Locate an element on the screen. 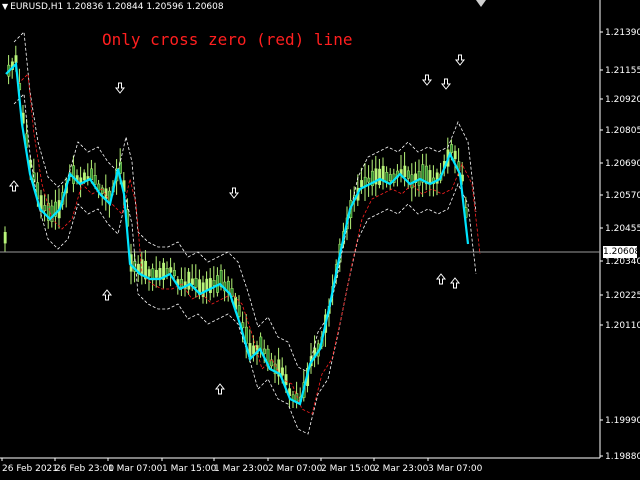 Image resolution: width=640 pixels, height=480 pixels. price-tick-label: 1.19880 is located at coordinates (622, 457).